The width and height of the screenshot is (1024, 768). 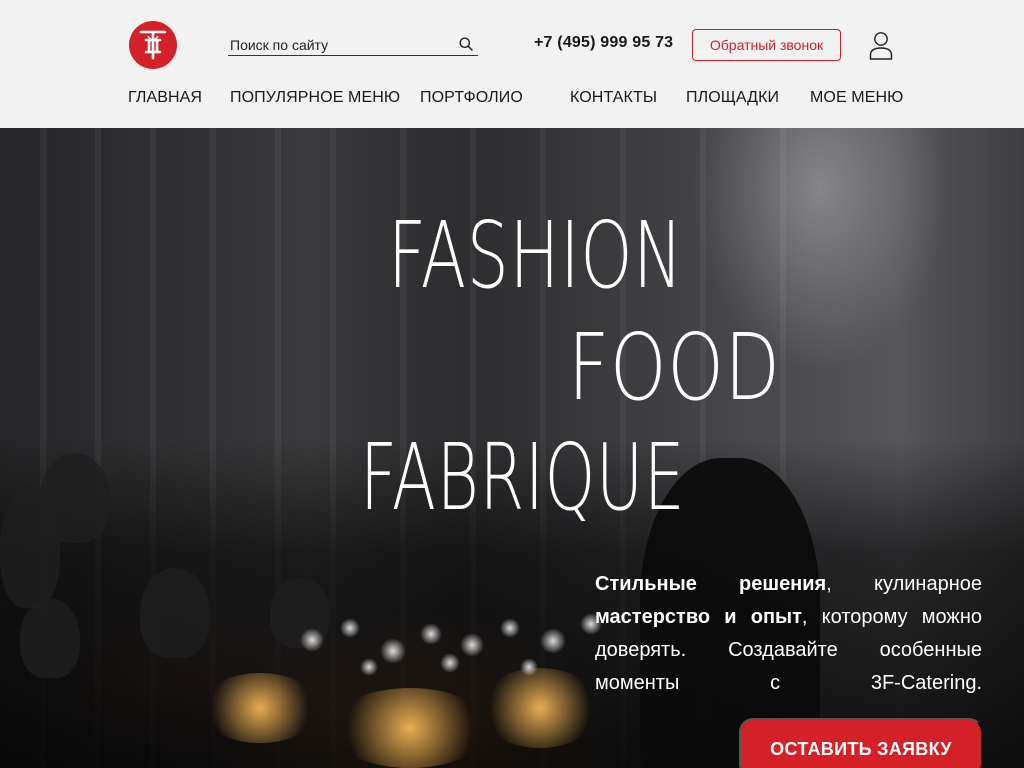 What do you see at coordinates (711, 584) in the screenshot?
I see `tagline-bold-1: Стильные решения` at bounding box center [711, 584].